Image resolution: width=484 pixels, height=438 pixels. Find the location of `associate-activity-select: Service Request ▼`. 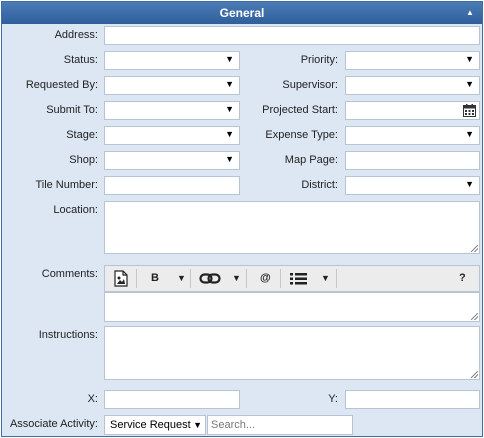

associate-activity-select: Service Request ▼ is located at coordinates (155, 425).